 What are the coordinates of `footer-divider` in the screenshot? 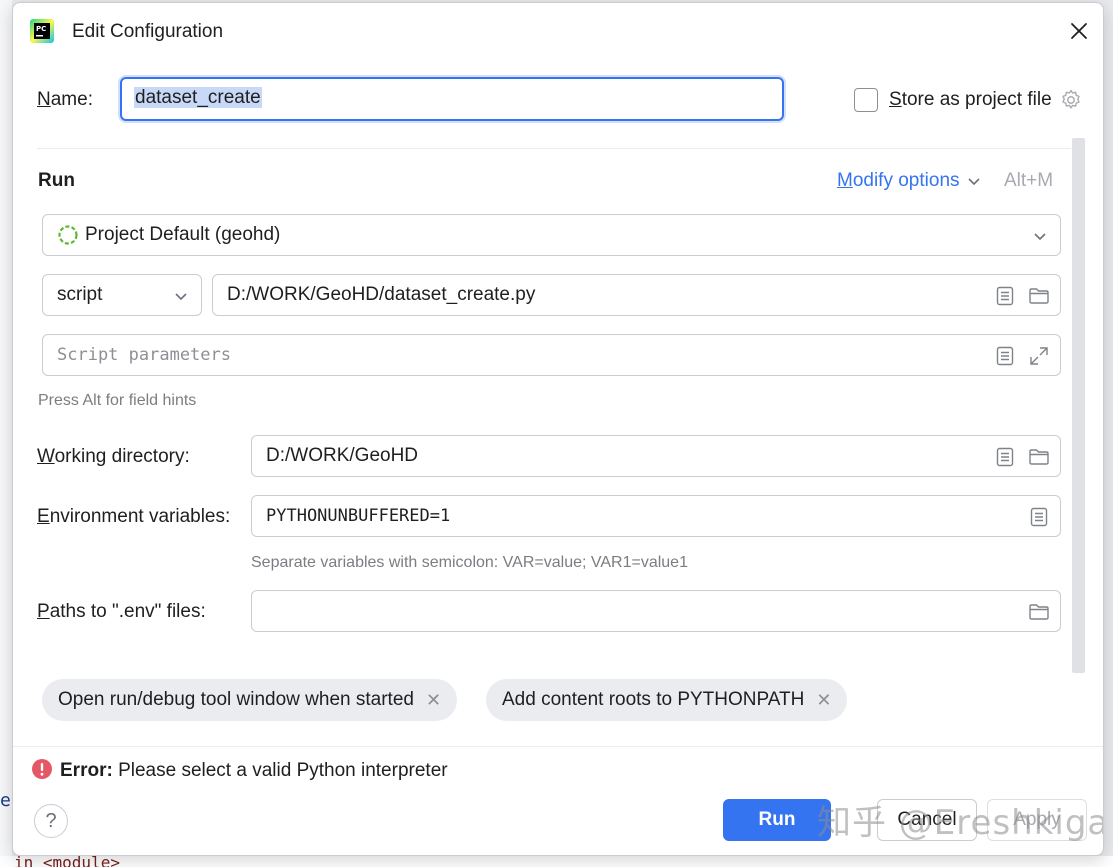 It's located at (558, 746).